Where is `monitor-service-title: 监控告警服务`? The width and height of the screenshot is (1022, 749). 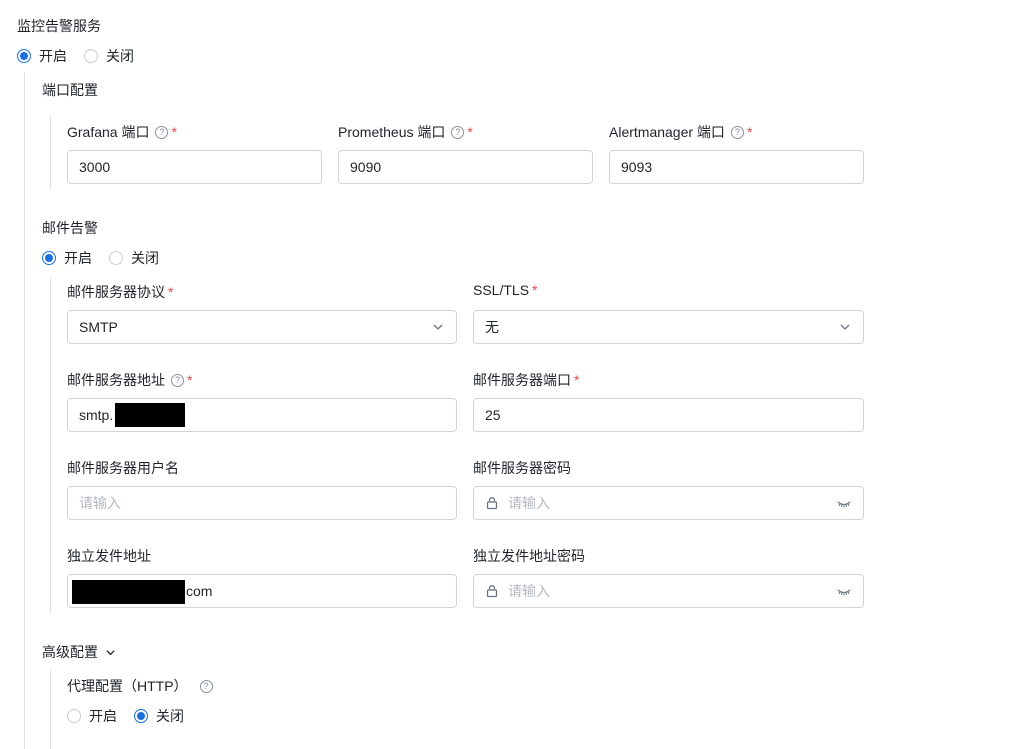 monitor-service-title: 监控告警服务 is located at coordinates (59, 26).